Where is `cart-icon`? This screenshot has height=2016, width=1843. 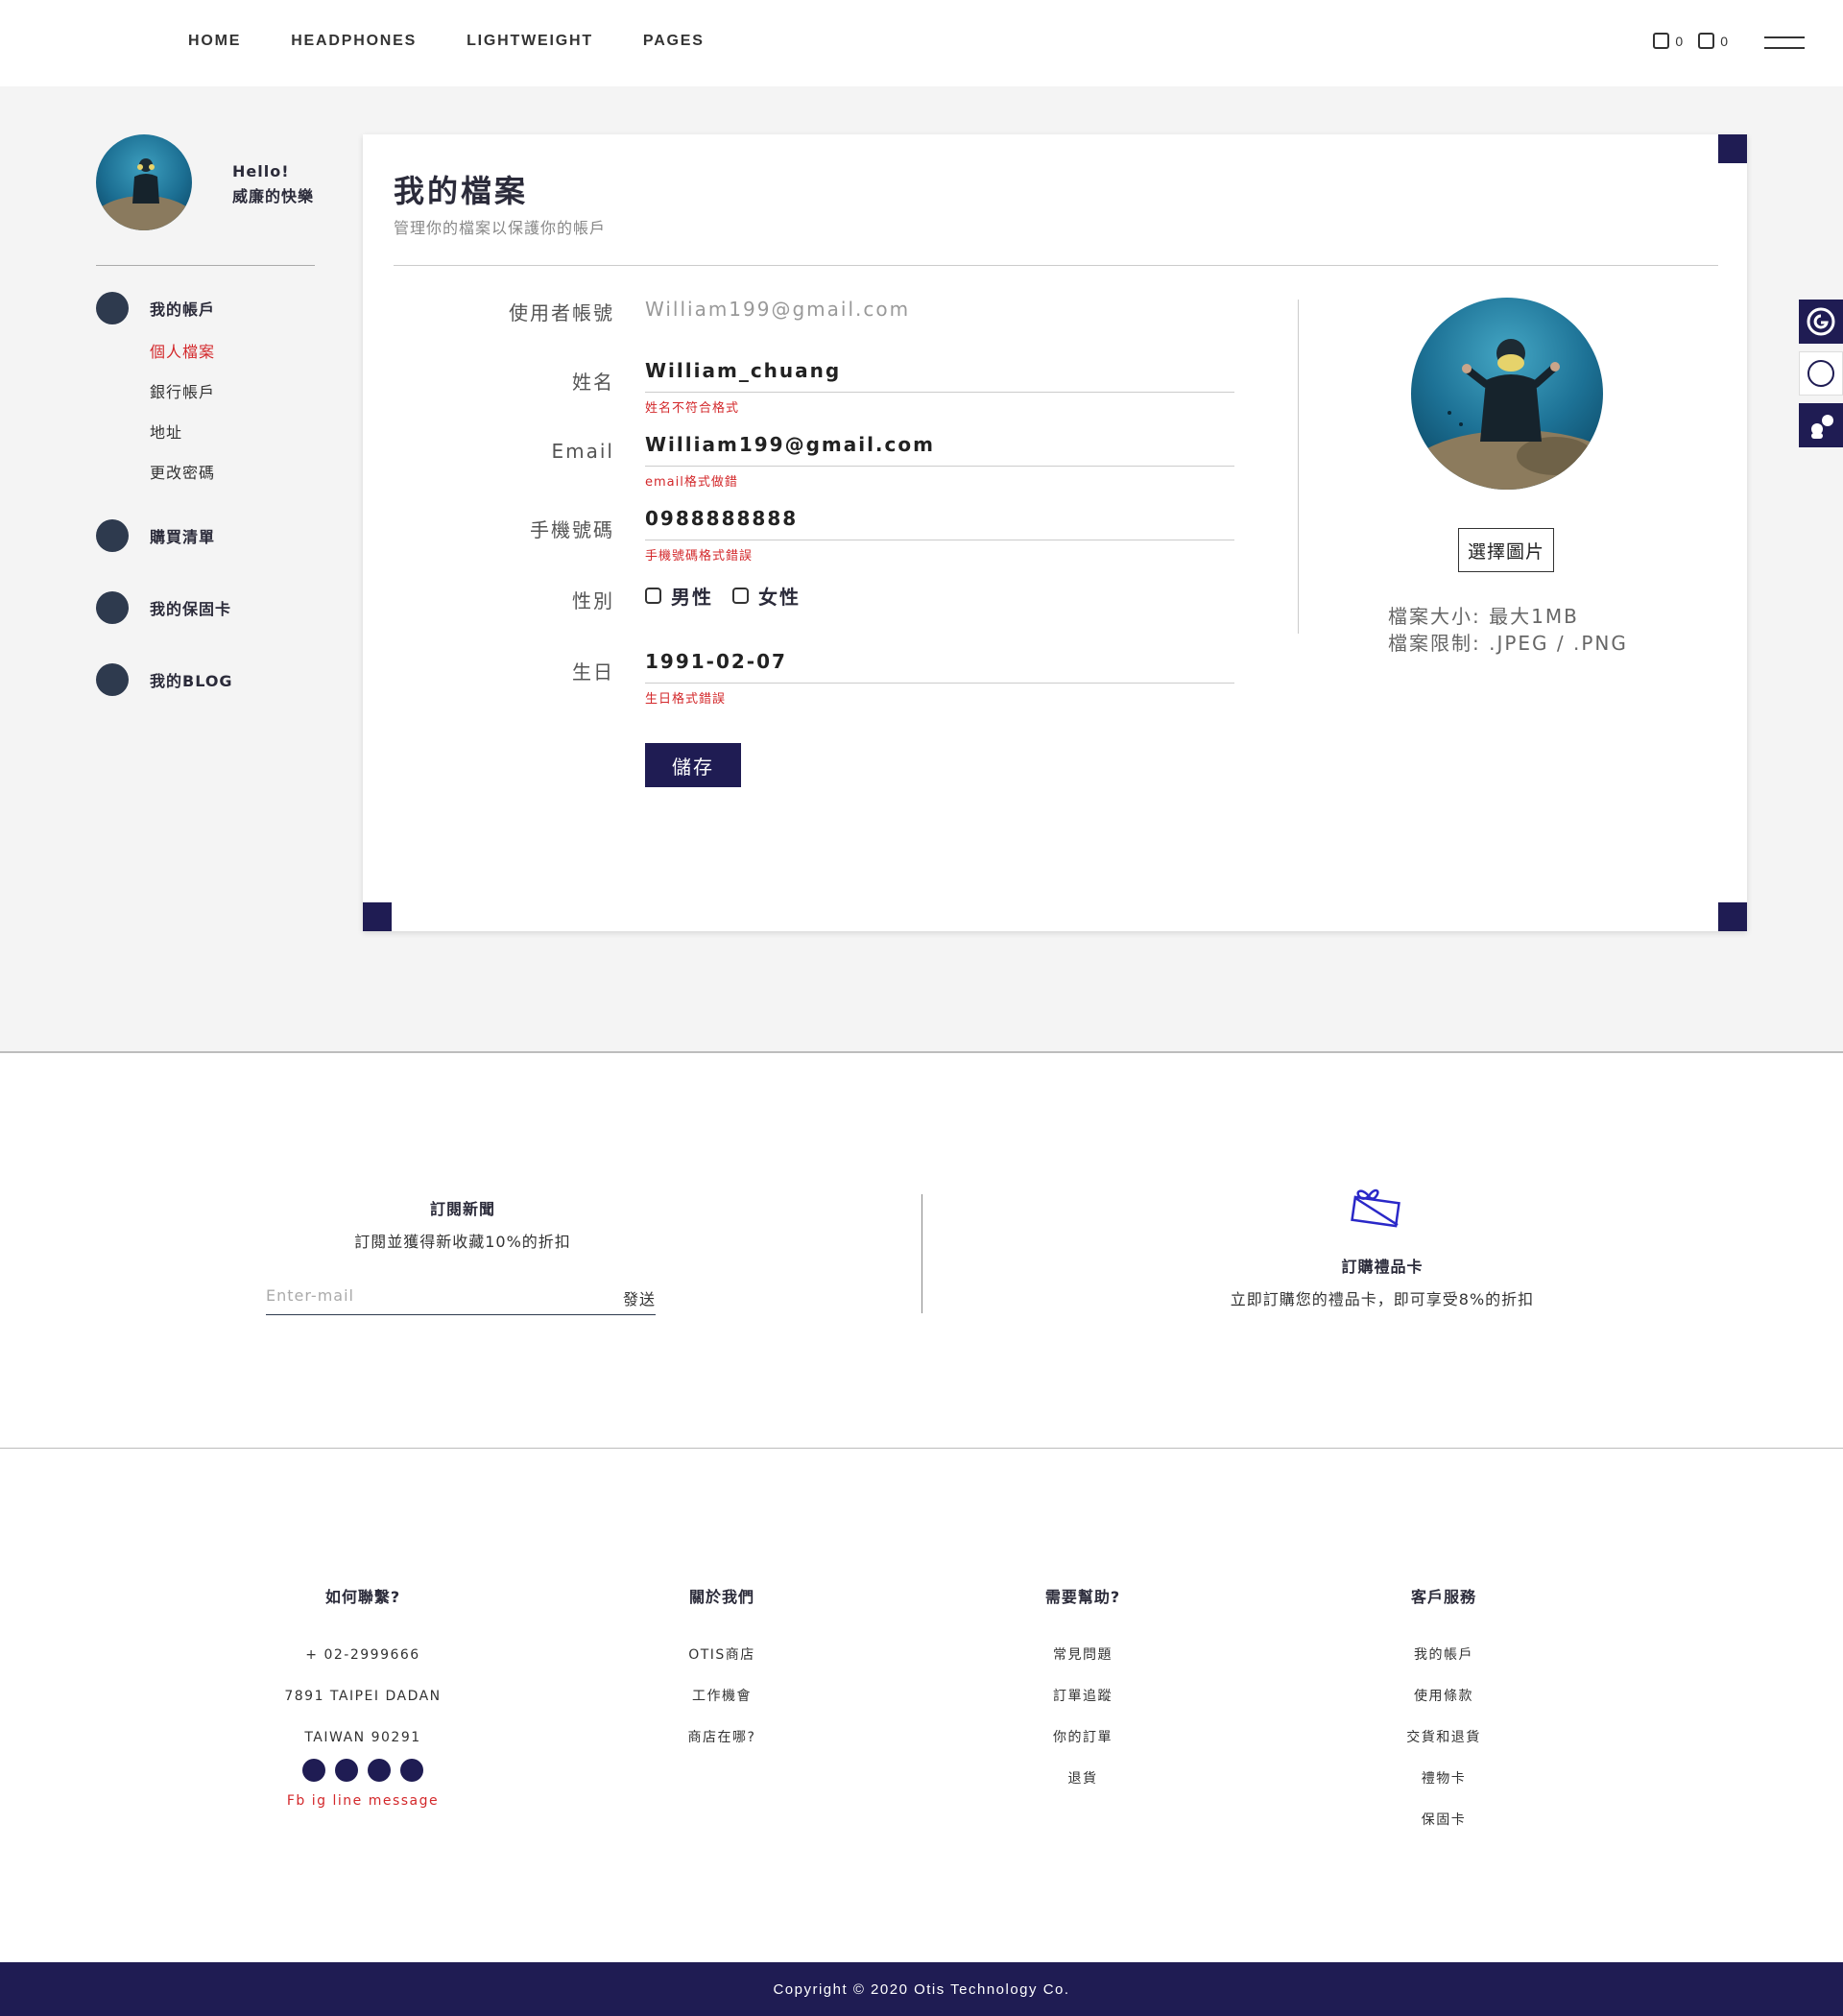
cart-icon is located at coordinates (1661, 41).